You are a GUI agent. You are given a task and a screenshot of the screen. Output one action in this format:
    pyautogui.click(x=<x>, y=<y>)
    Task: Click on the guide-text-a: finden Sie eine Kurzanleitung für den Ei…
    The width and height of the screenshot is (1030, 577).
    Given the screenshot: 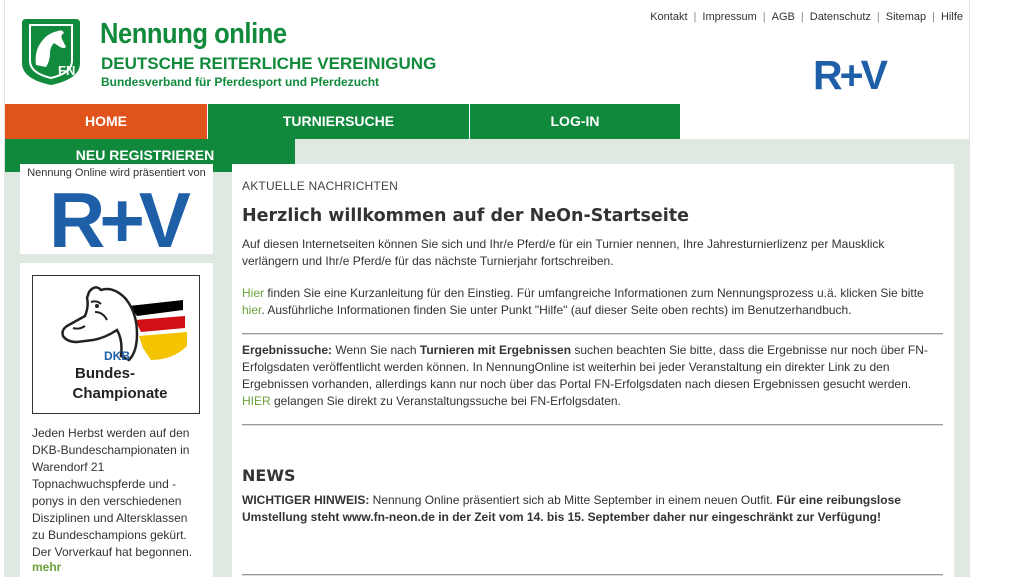 What is the action you would take?
    pyautogui.click(x=594, y=293)
    